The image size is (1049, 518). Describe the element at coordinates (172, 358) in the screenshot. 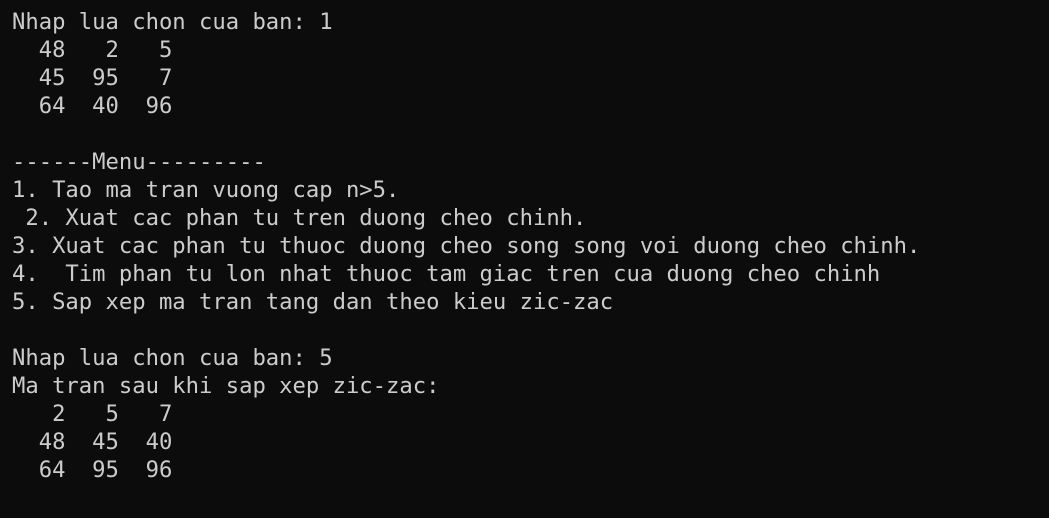

I see `prompt-line-2: Nhap lua chon cua ban: 5` at that location.